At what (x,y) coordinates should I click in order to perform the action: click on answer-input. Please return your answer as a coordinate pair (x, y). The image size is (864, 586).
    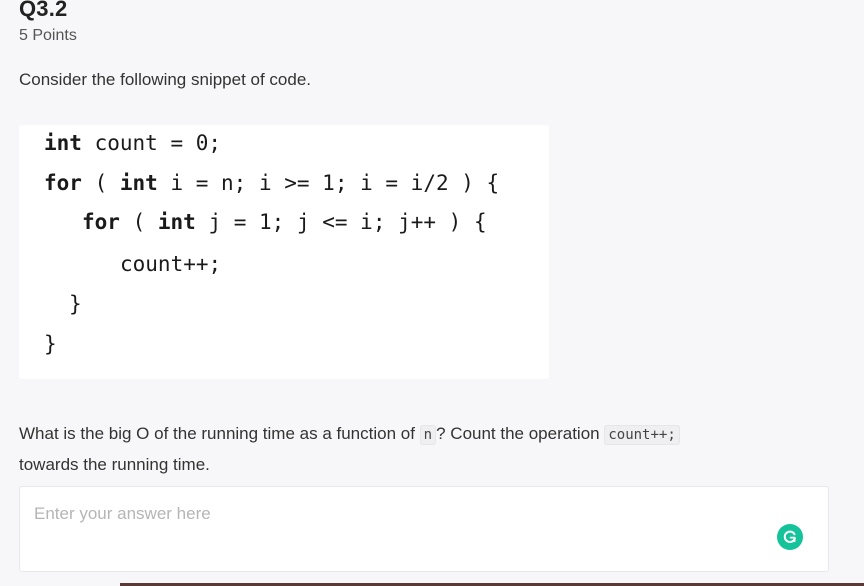
    Looking at the image, I should click on (424, 529).